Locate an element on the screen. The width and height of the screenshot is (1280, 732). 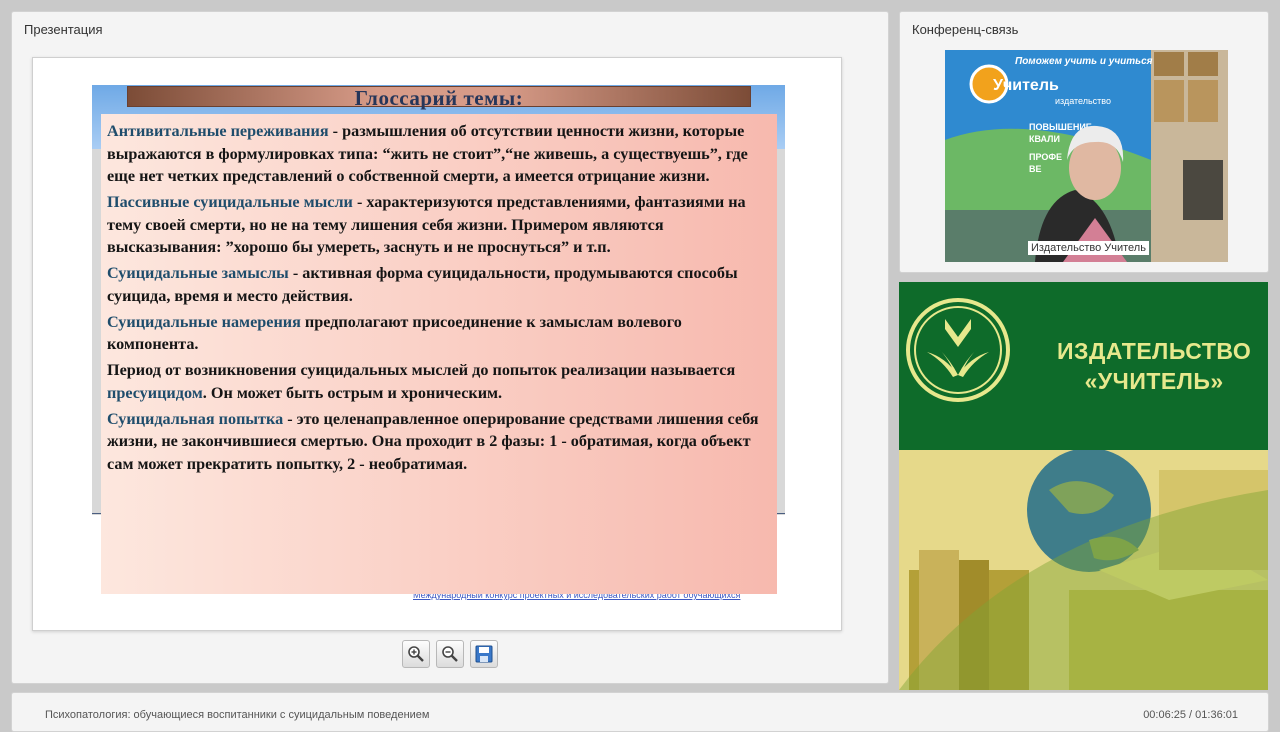
zoom-in-button is located at coordinates (416, 654).